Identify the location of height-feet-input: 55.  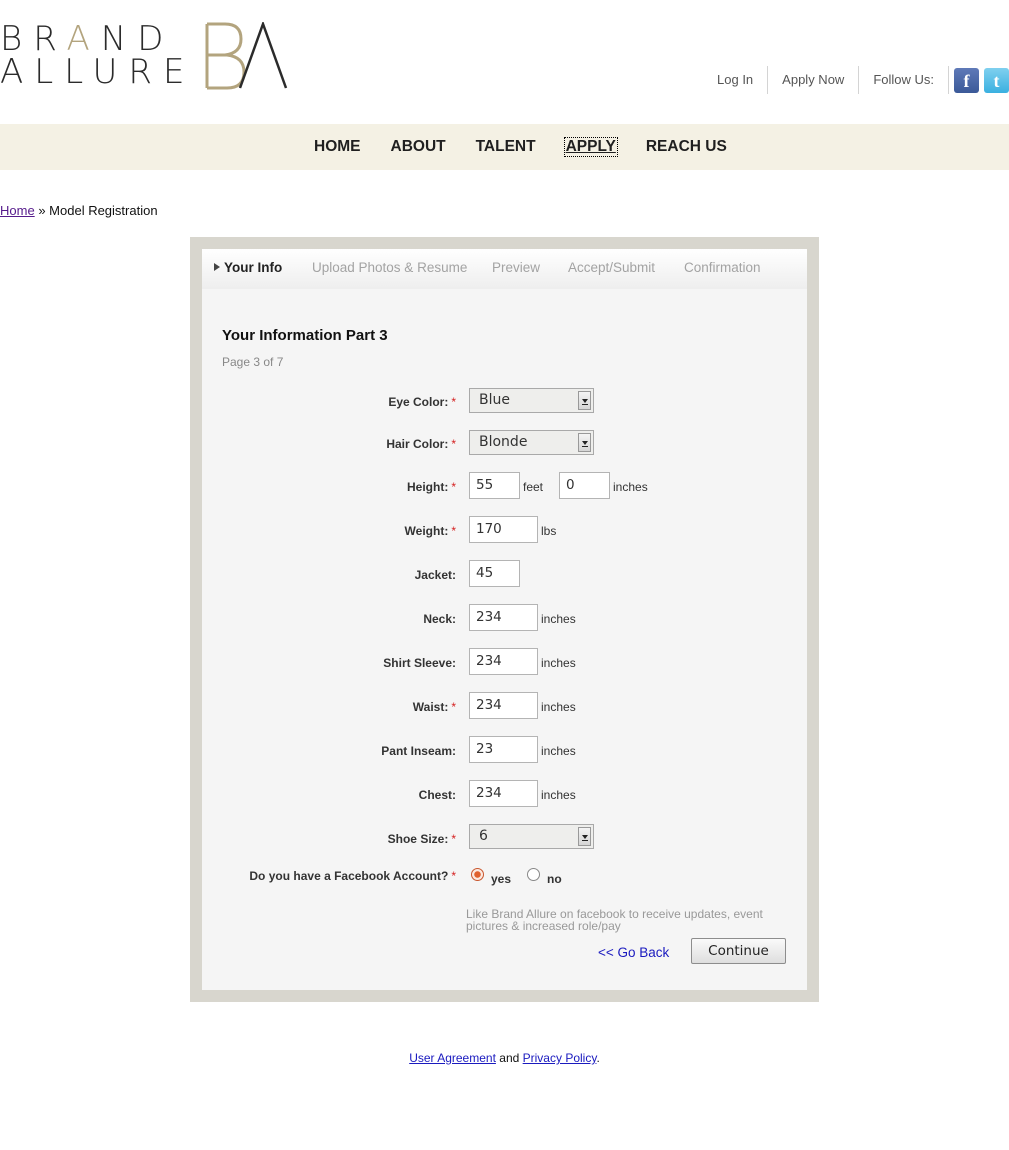
(494, 485).